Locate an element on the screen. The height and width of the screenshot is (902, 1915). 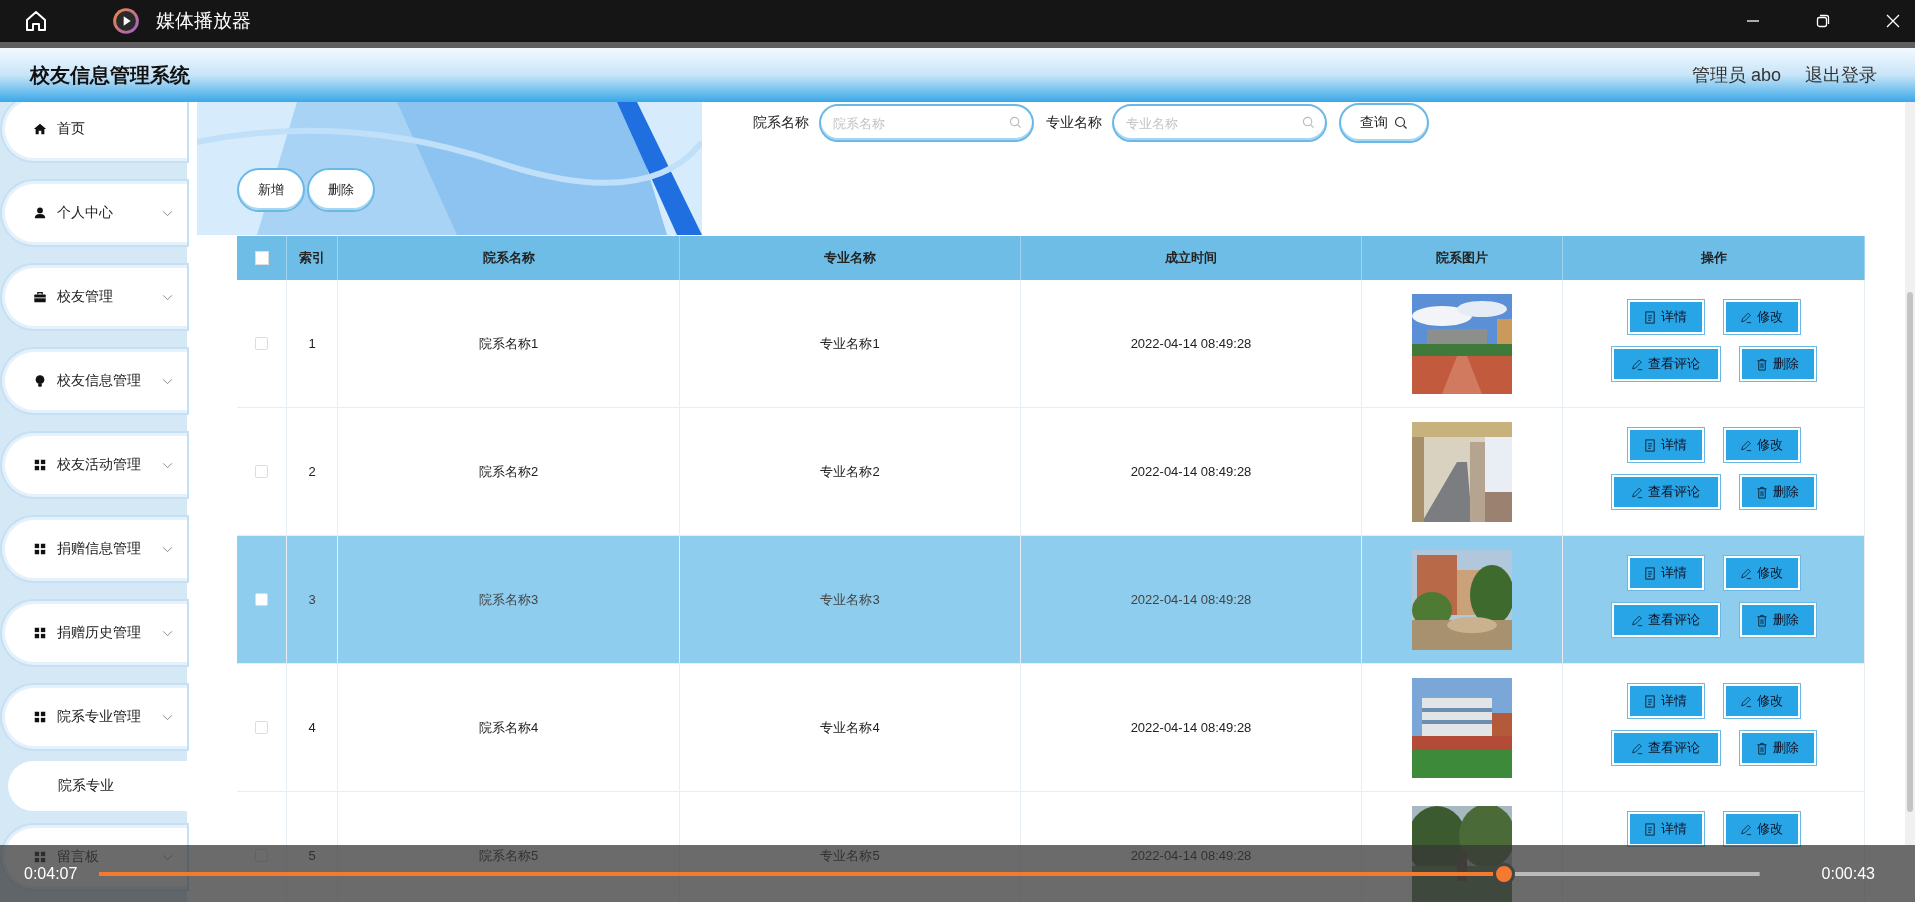
restore-icon is located at coordinates (1823, 21).